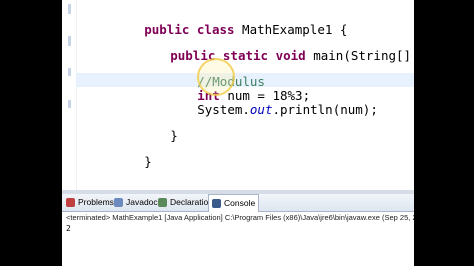 Image resolution: width=474 pixels, height=266 pixels. I want to click on console-icon, so click(216, 203).